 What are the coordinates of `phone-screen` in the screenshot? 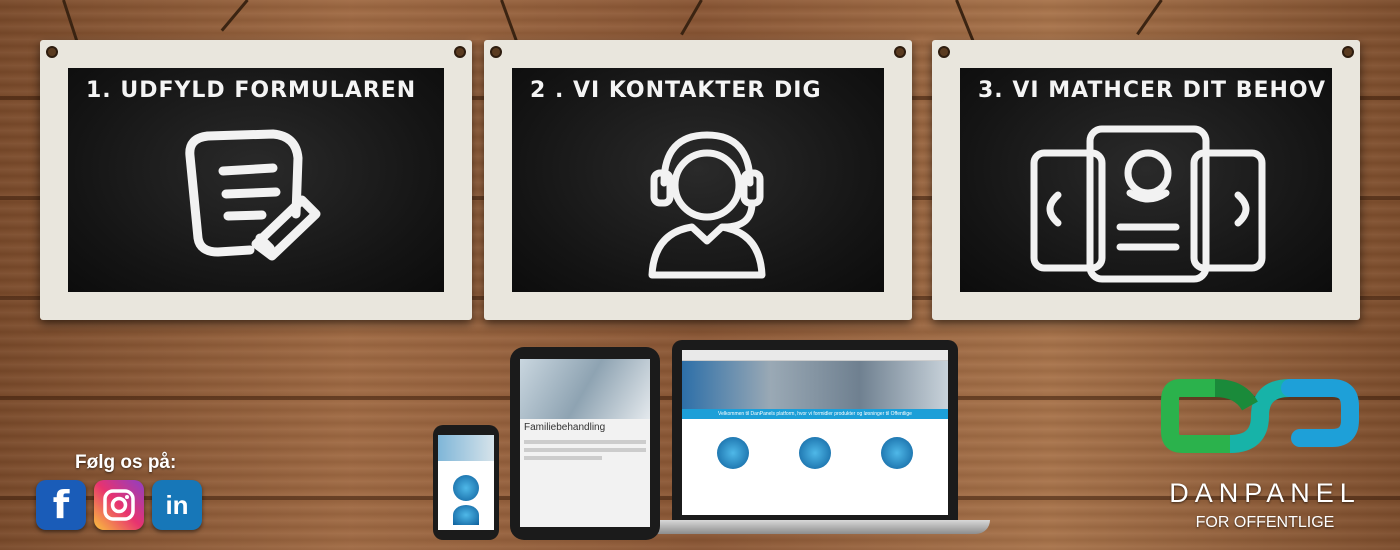 It's located at (466, 482).